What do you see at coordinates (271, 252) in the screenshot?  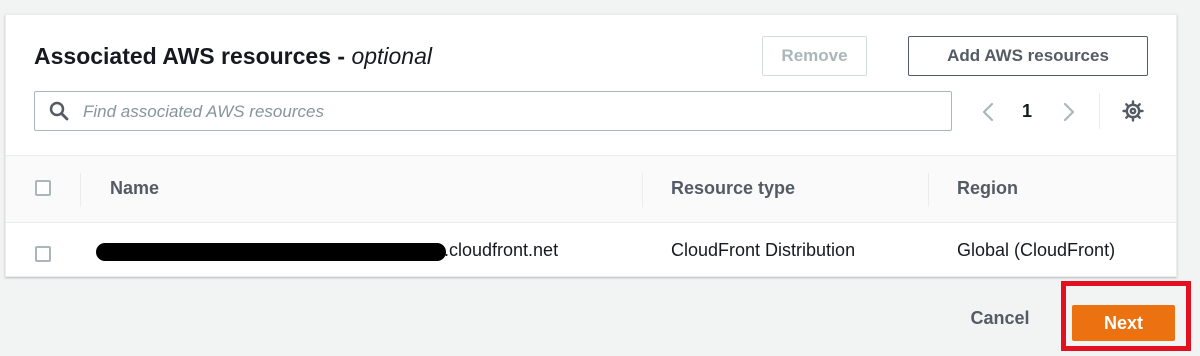 I see `redaction-mark` at bounding box center [271, 252].